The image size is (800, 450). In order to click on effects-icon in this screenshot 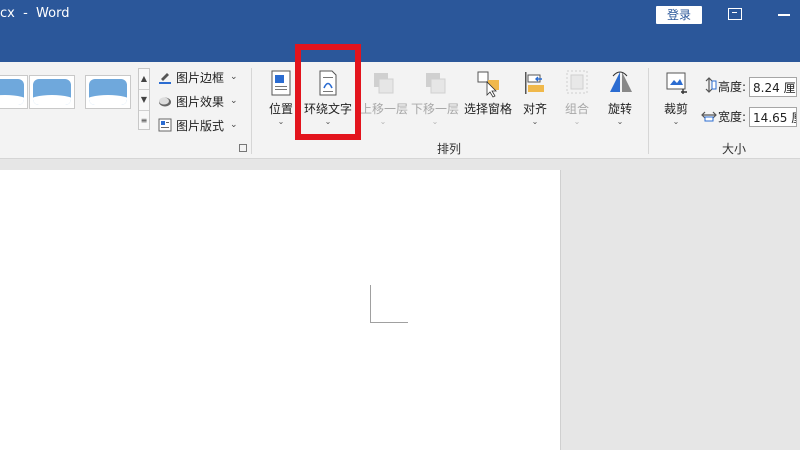, I will do `click(165, 101)`.